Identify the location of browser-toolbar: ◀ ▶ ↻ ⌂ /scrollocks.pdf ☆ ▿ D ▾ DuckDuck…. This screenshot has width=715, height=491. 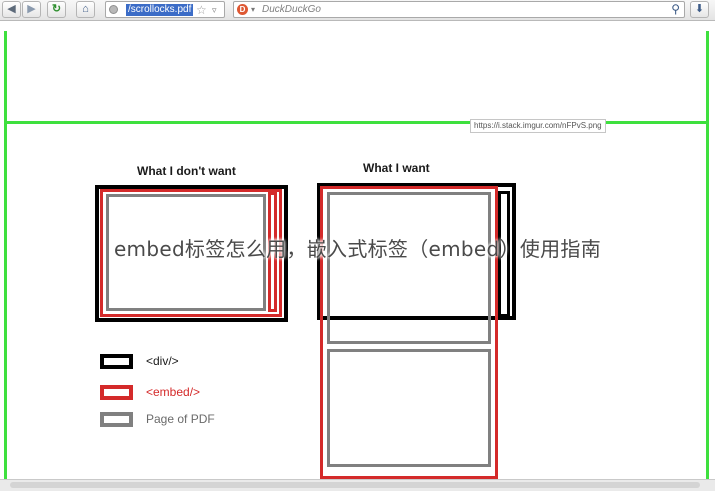
(357, 10).